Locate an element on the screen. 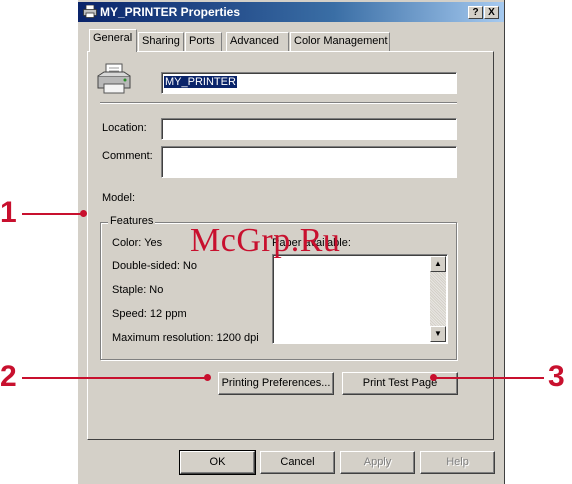  callout-2-dot is located at coordinates (207, 377).